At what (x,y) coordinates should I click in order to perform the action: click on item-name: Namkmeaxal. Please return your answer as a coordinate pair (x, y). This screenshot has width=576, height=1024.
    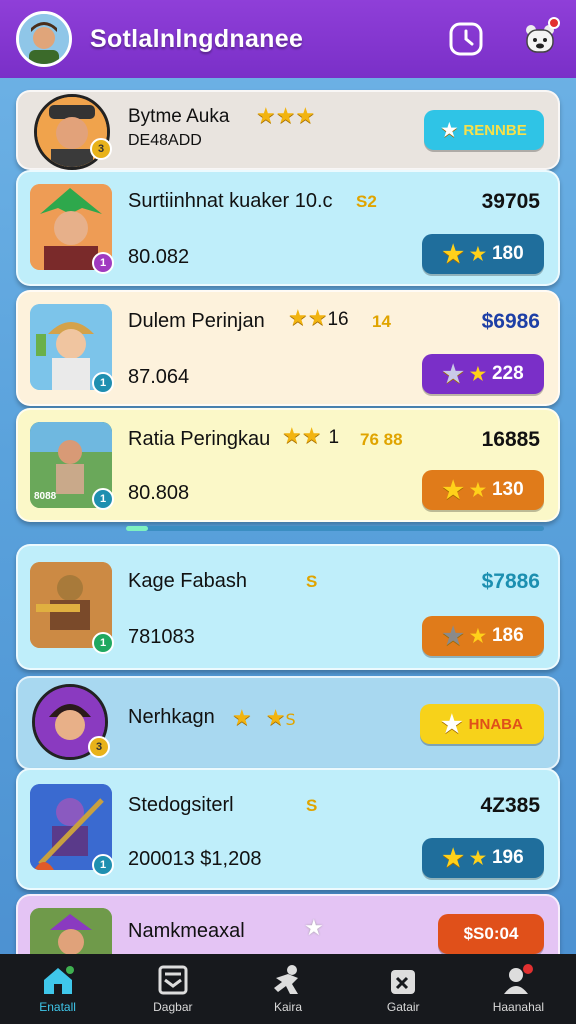
    Looking at the image, I should click on (186, 931).